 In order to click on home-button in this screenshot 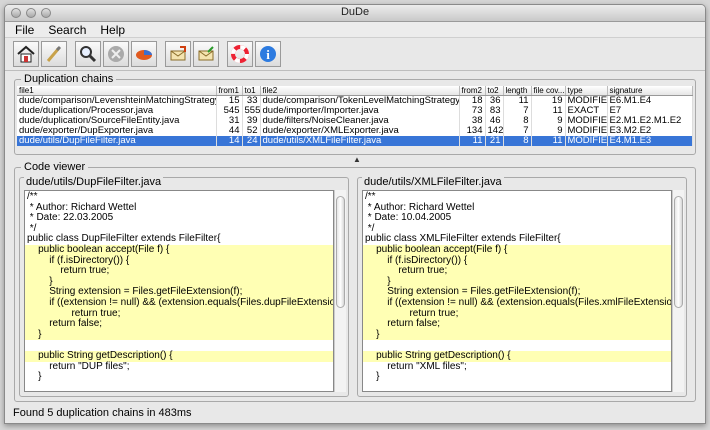, I will do `click(26, 54)`.